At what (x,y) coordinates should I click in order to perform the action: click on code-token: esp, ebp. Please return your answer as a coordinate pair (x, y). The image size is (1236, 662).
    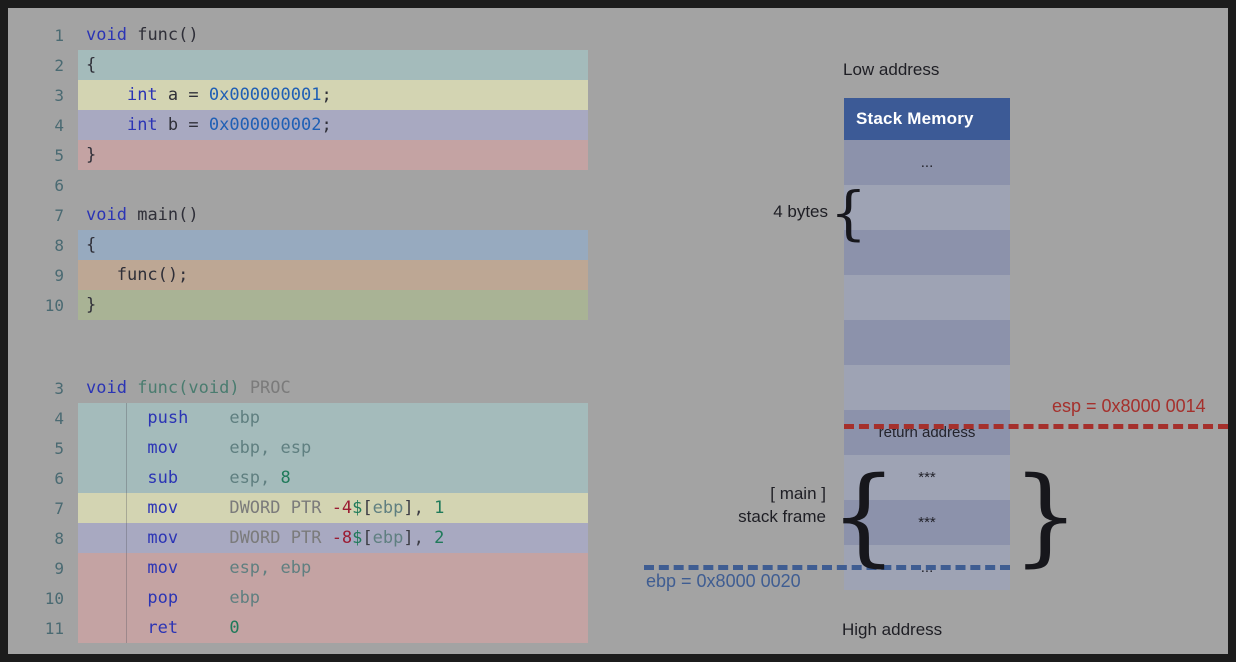
    Looking at the image, I should click on (270, 568).